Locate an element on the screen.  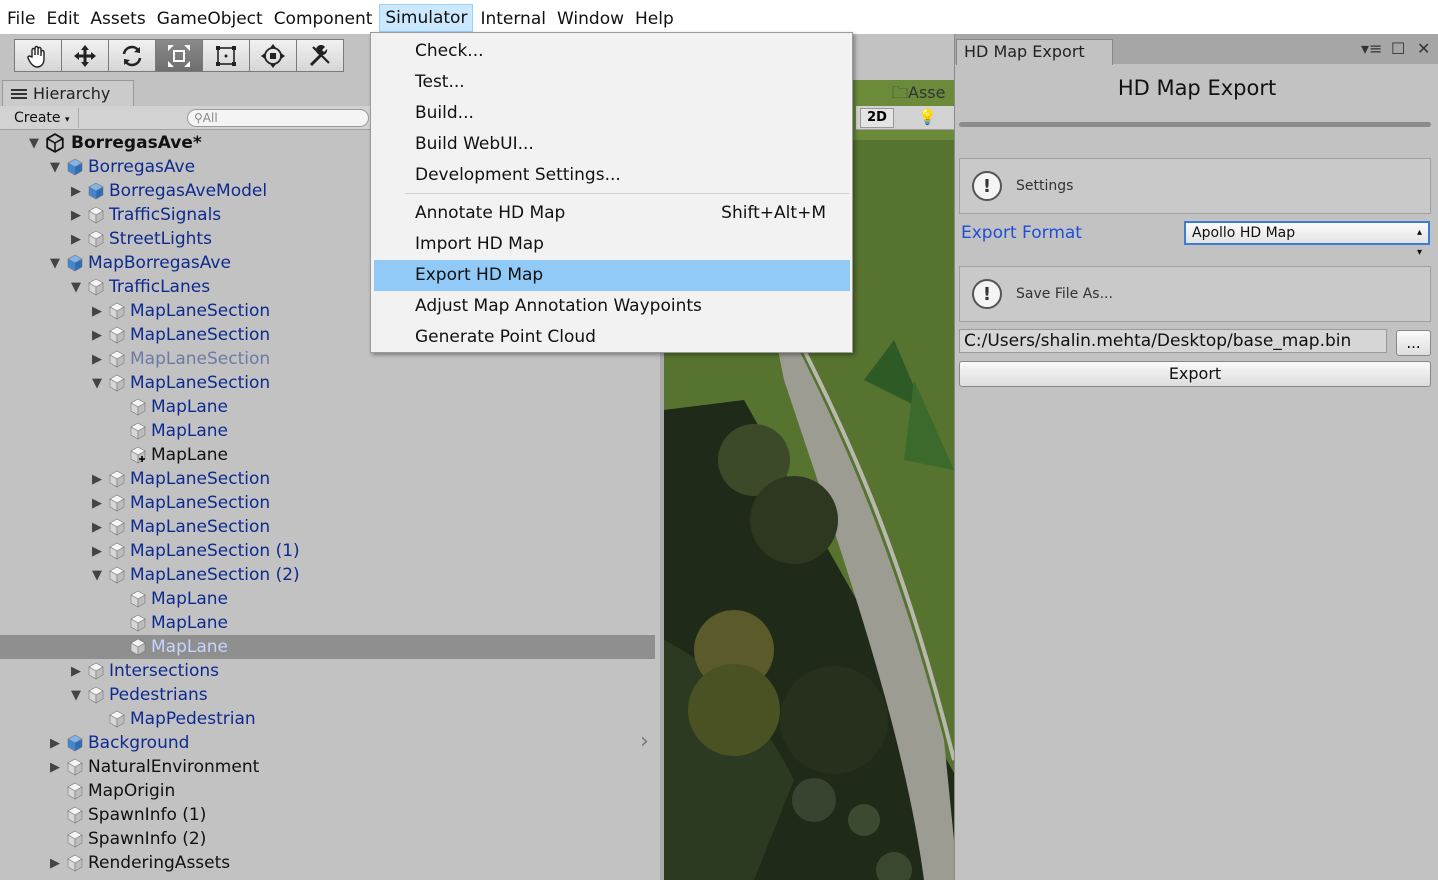
chevron-right-icon: › is located at coordinates (644, 741).